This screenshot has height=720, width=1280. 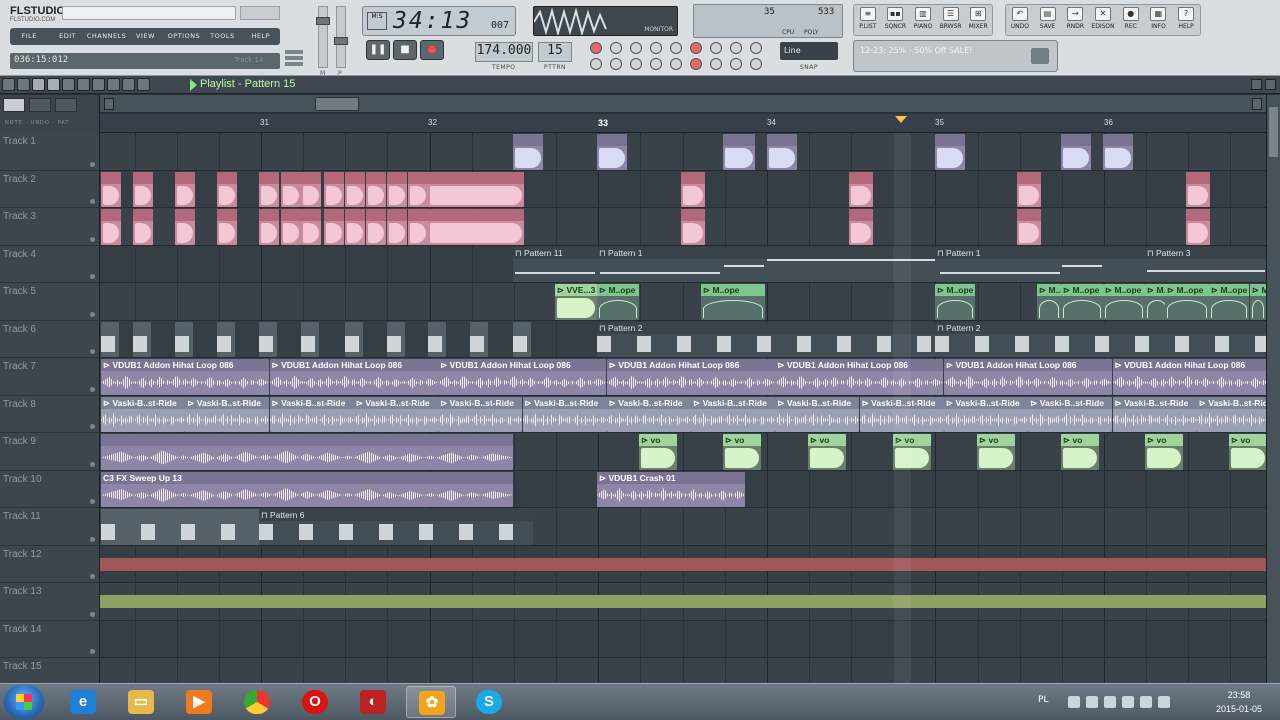 What do you see at coordinates (489, 702) in the screenshot?
I see `taskbar-skype: S` at bounding box center [489, 702].